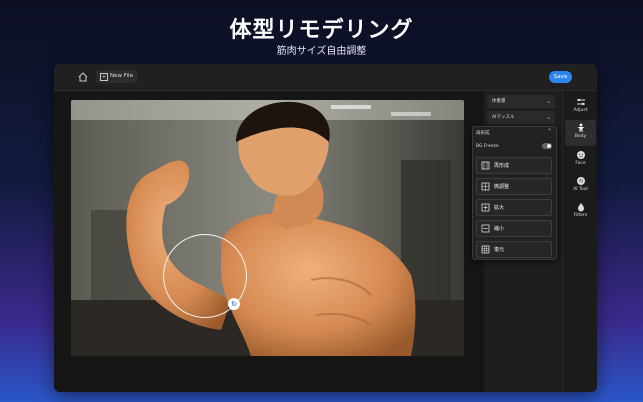  What do you see at coordinates (321, 30) in the screenshot?
I see `promo-headline: 体型リモデリング` at bounding box center [321, 30].